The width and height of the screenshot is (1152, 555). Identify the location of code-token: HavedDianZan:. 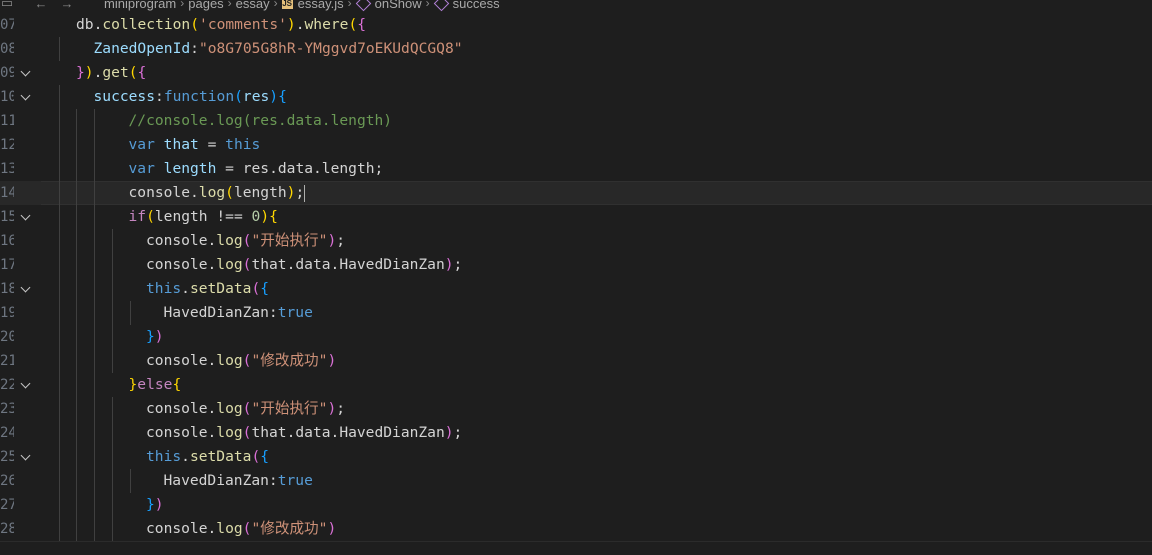
(220, 480).